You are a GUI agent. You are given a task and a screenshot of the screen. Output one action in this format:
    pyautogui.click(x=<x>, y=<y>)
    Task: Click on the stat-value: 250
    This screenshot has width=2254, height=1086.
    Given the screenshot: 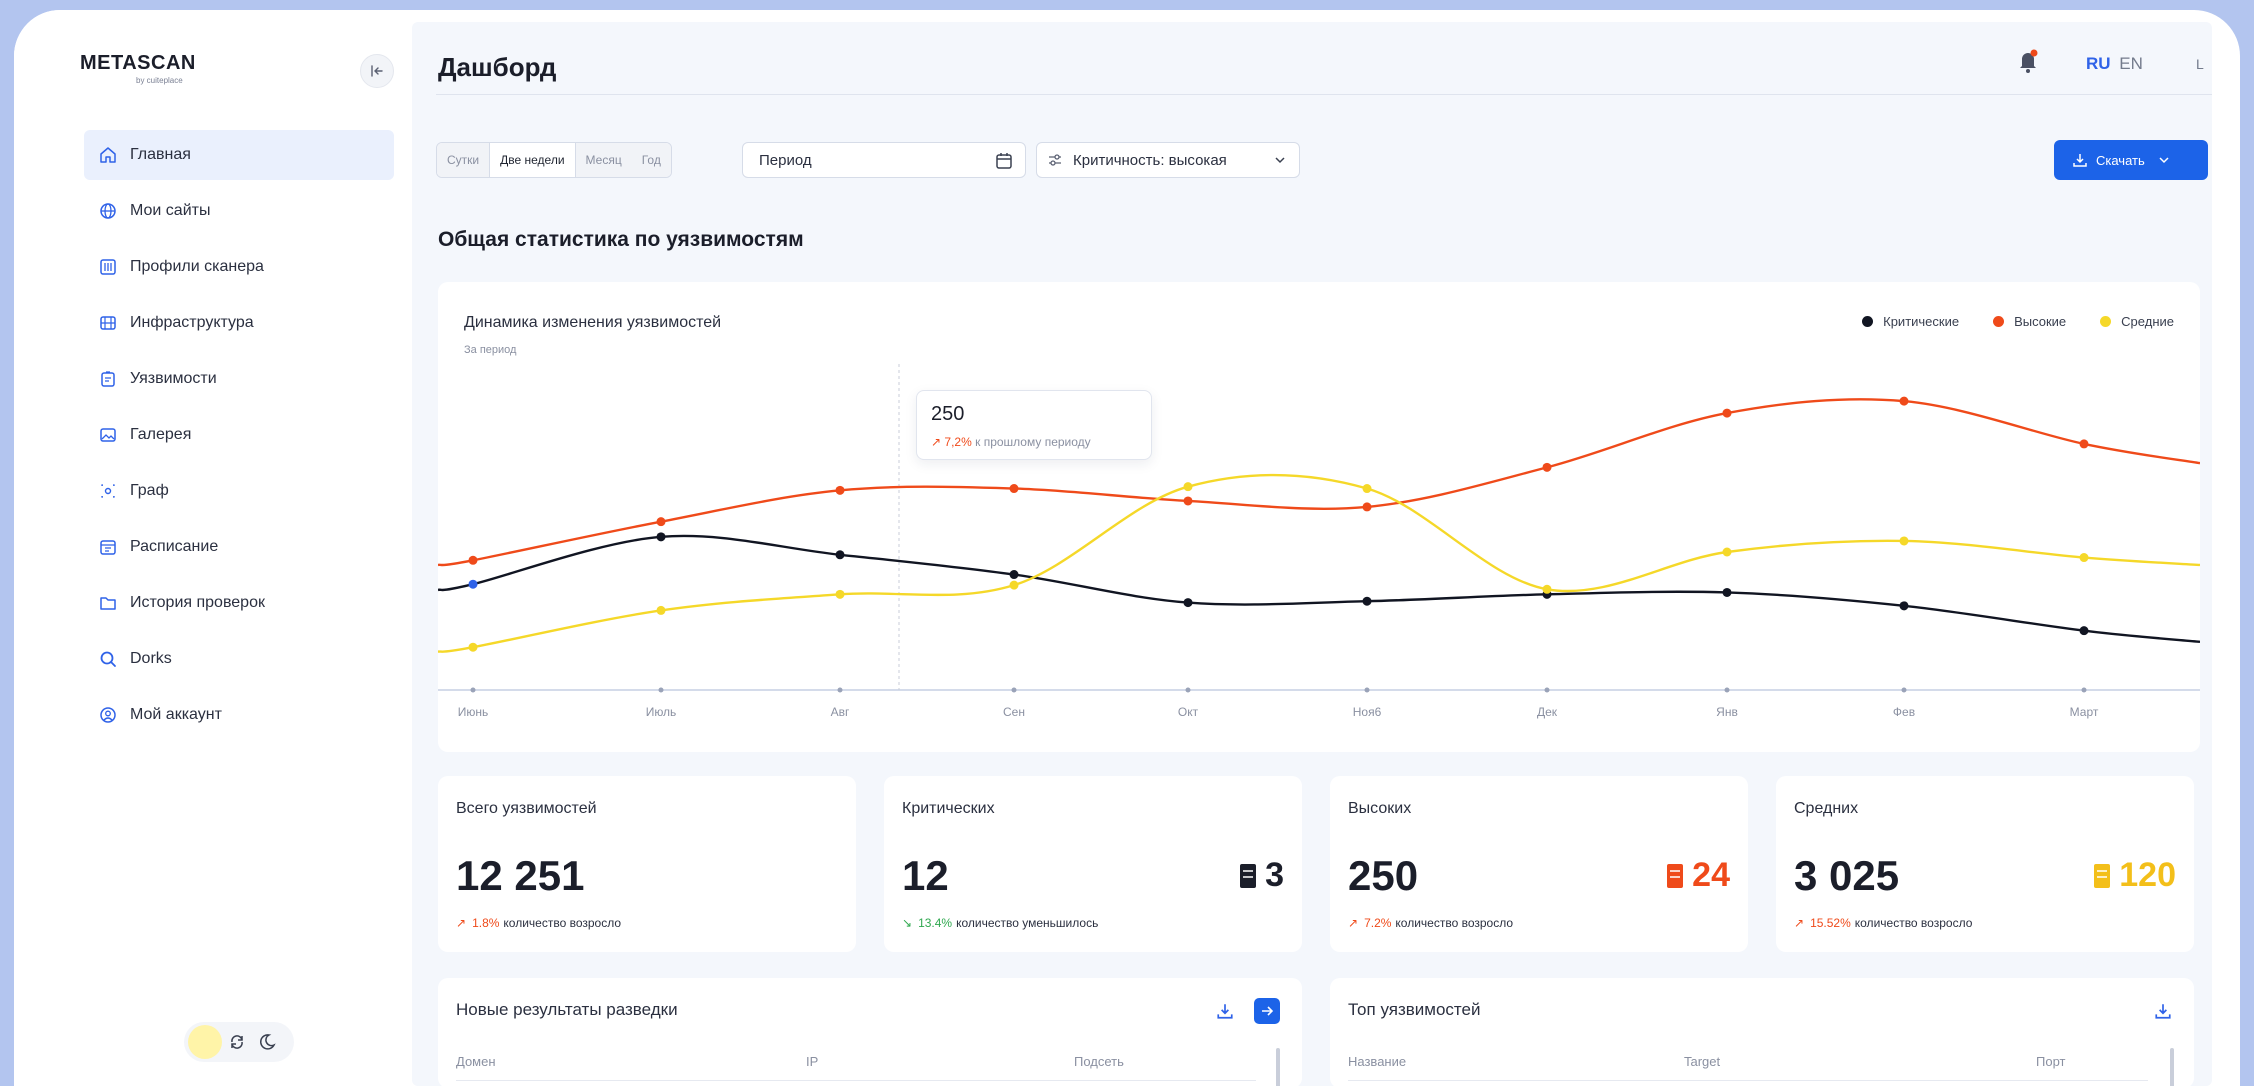 What is the action you would take?
    pyautogui.click(x=1383, y=875)
    